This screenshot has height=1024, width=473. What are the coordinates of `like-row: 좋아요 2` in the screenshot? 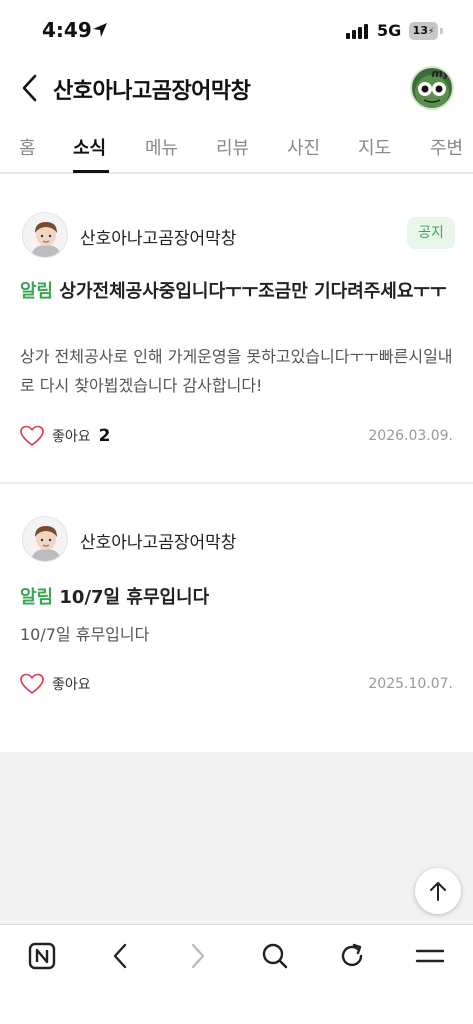 It's located at (65, 436).